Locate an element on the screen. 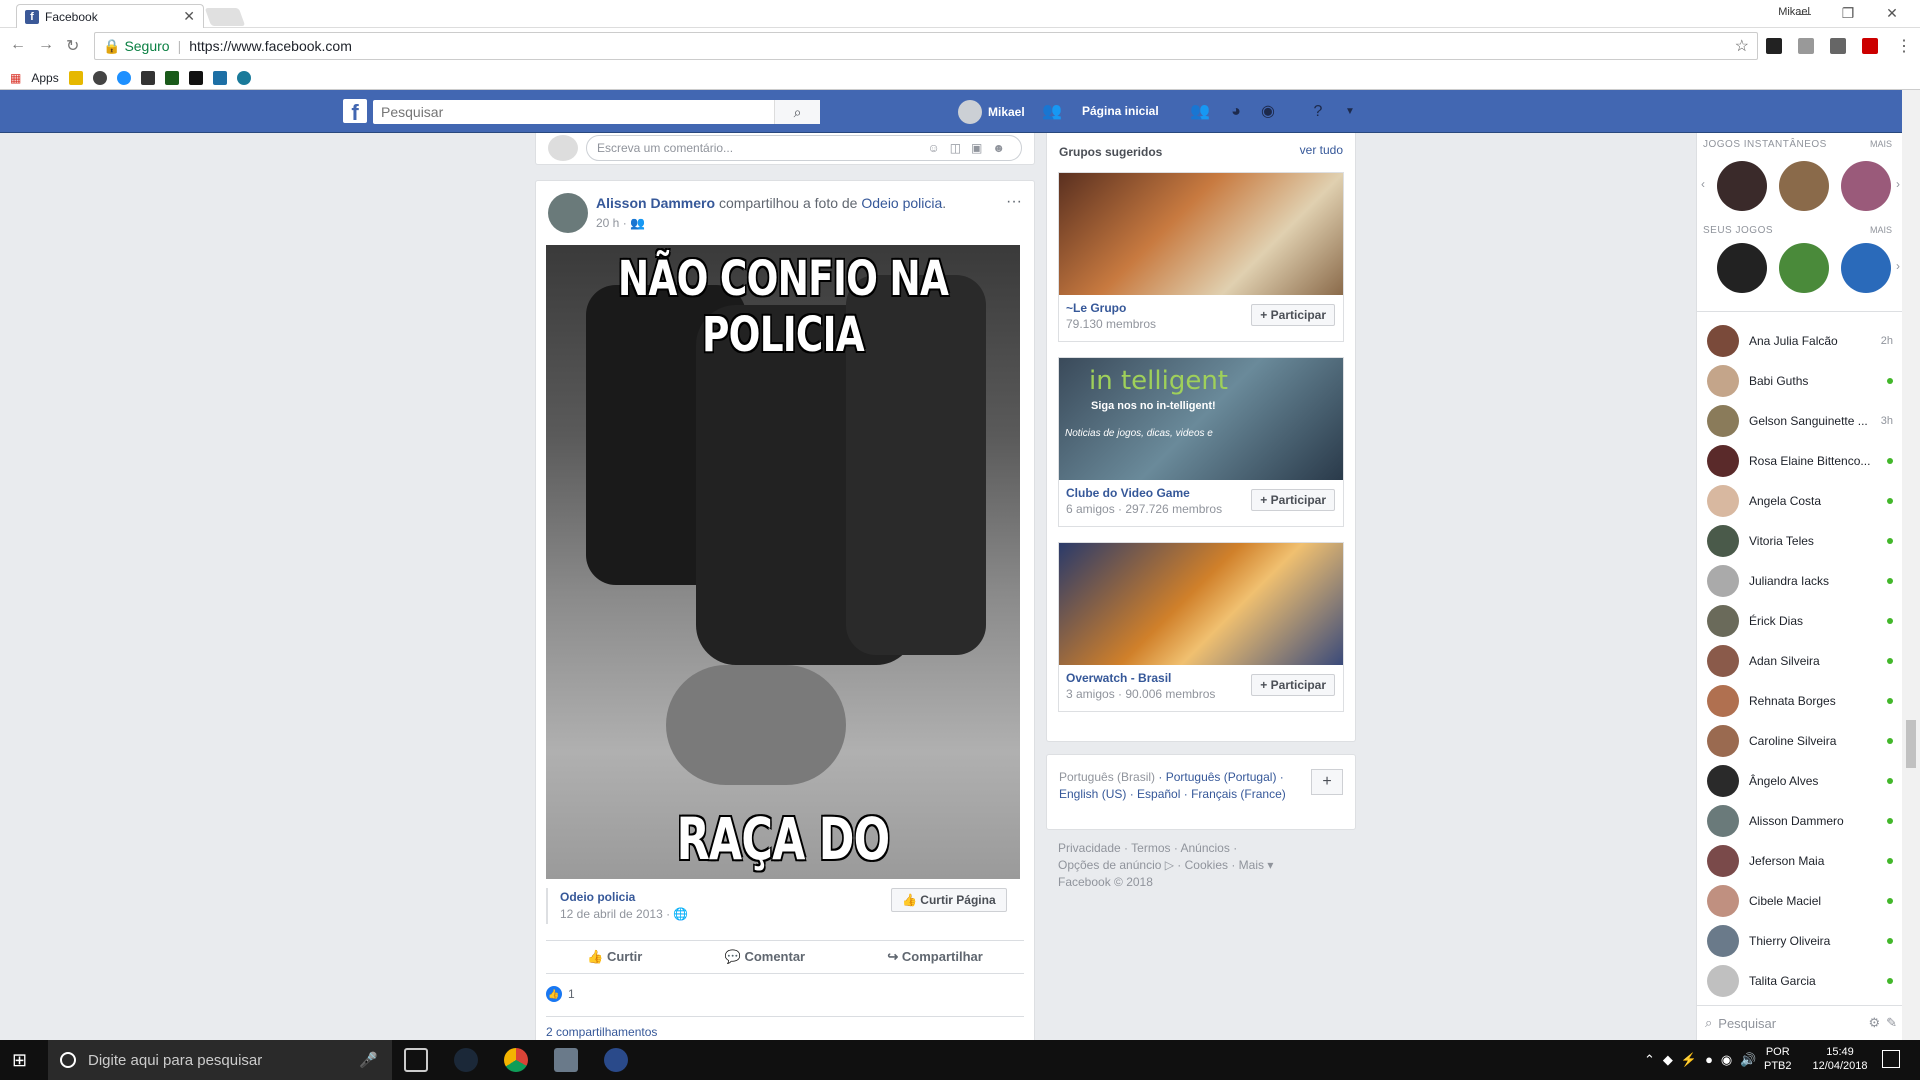 Image resolution: width=1920 pixels, height=1080 pixels. group-name: Clube do Video Game is located at coordinates (1128, 493).